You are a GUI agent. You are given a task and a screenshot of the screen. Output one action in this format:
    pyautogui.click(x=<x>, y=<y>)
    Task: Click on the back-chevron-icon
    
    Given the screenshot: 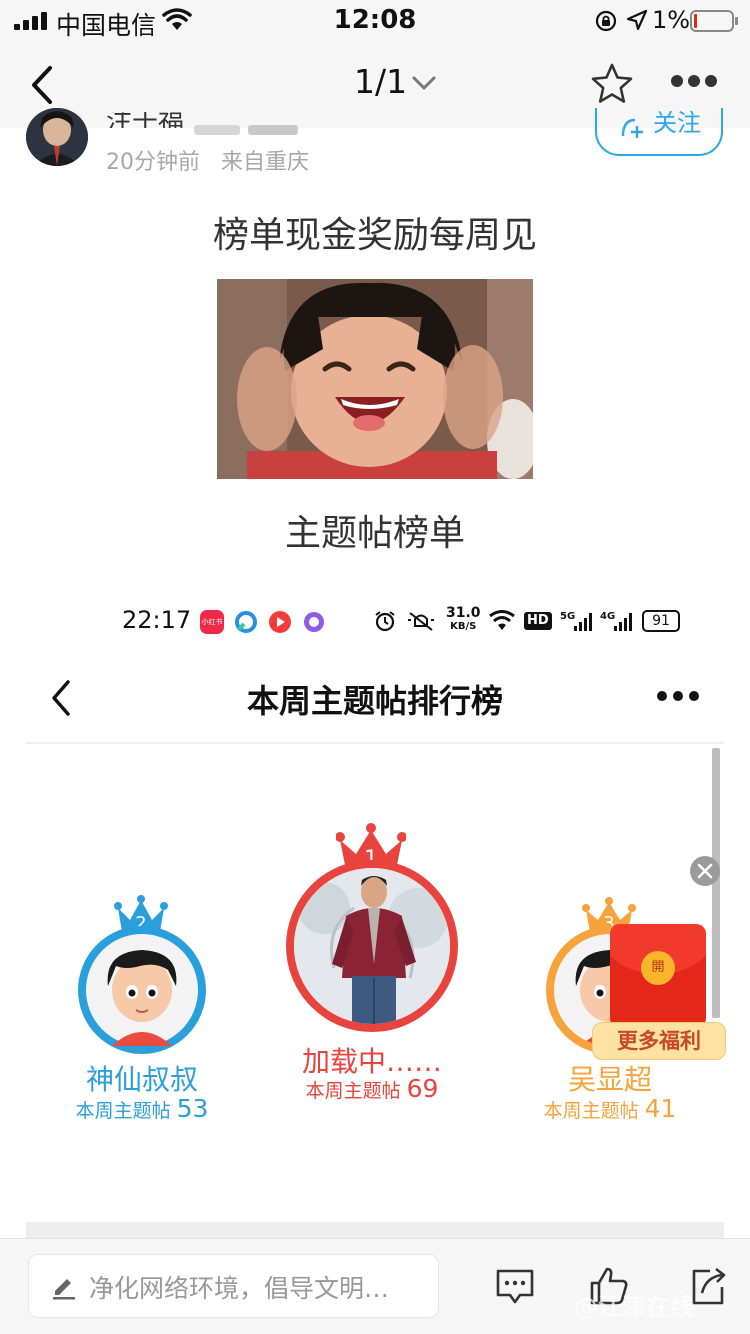 What is the action you would take?
    pyautogui.click(x=42, y=85)
    